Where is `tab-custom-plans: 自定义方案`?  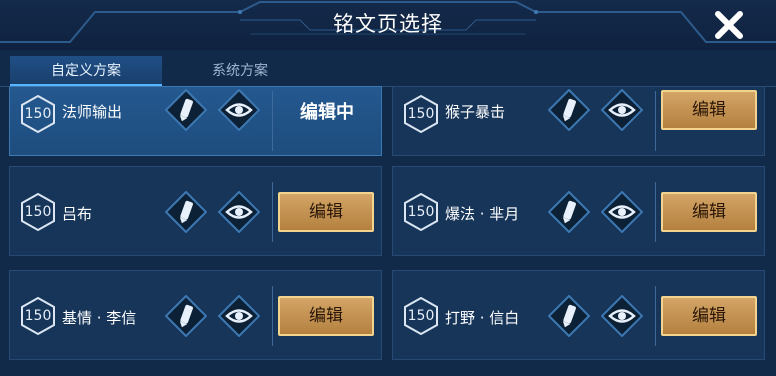
tab-custom-plans: 自定义方案 is located at coordinates (86, 71).